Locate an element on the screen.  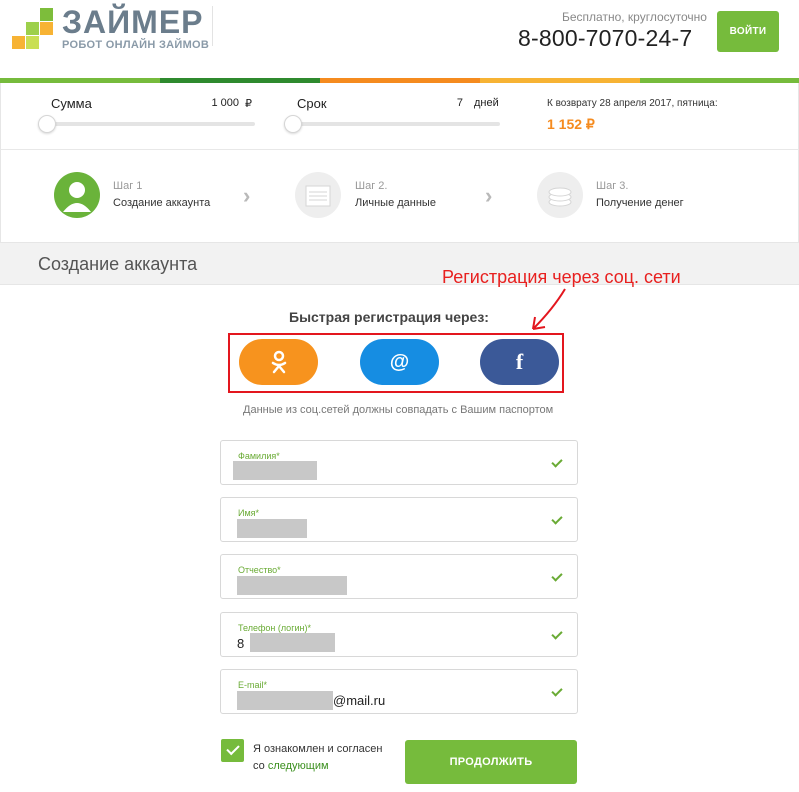
lastname-value is located at coordinates (275, 470).